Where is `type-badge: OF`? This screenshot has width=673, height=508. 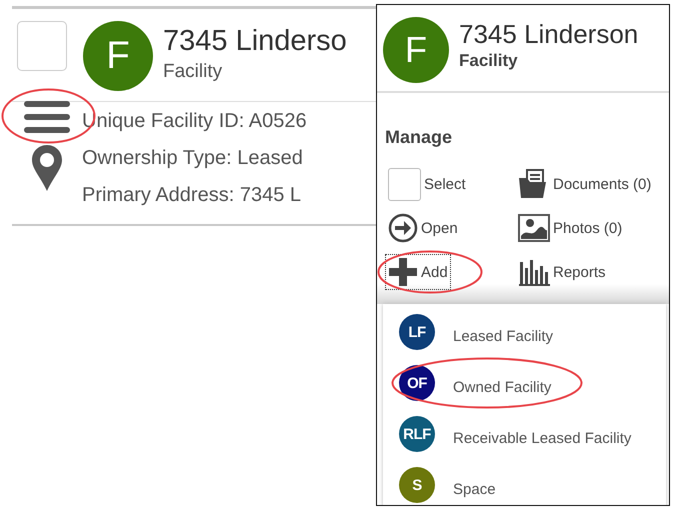
type-badge: OF is located at coordinates (417, 383).